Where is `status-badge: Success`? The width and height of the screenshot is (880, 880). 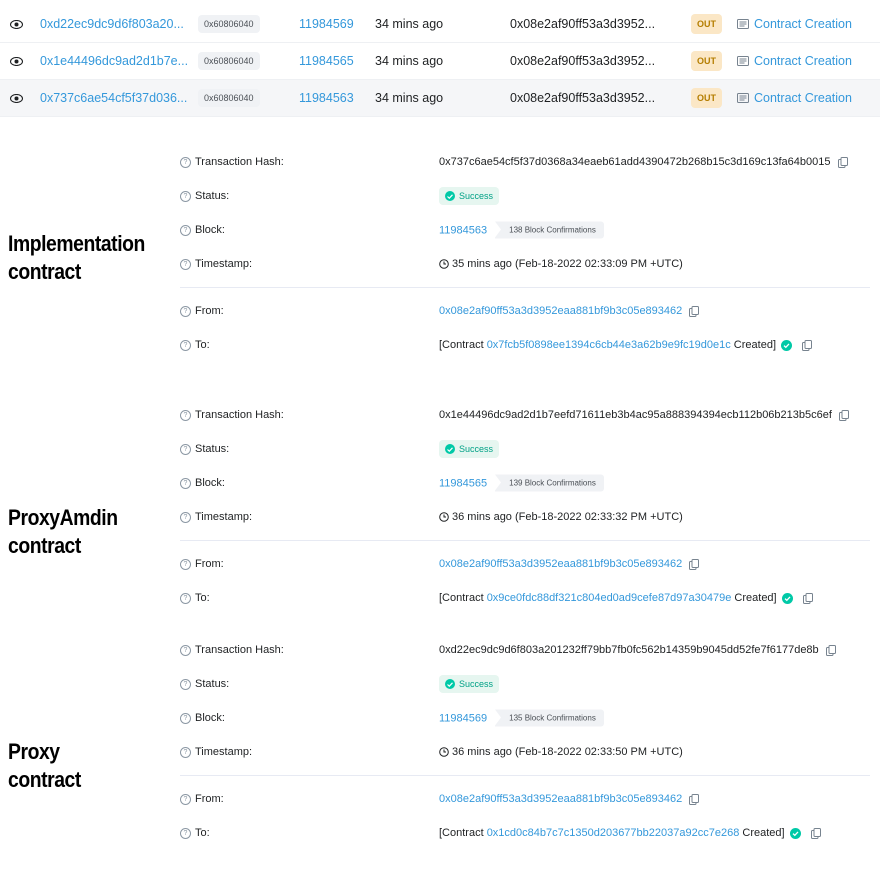 status-badge: Success is located at coordinates (469, 449).